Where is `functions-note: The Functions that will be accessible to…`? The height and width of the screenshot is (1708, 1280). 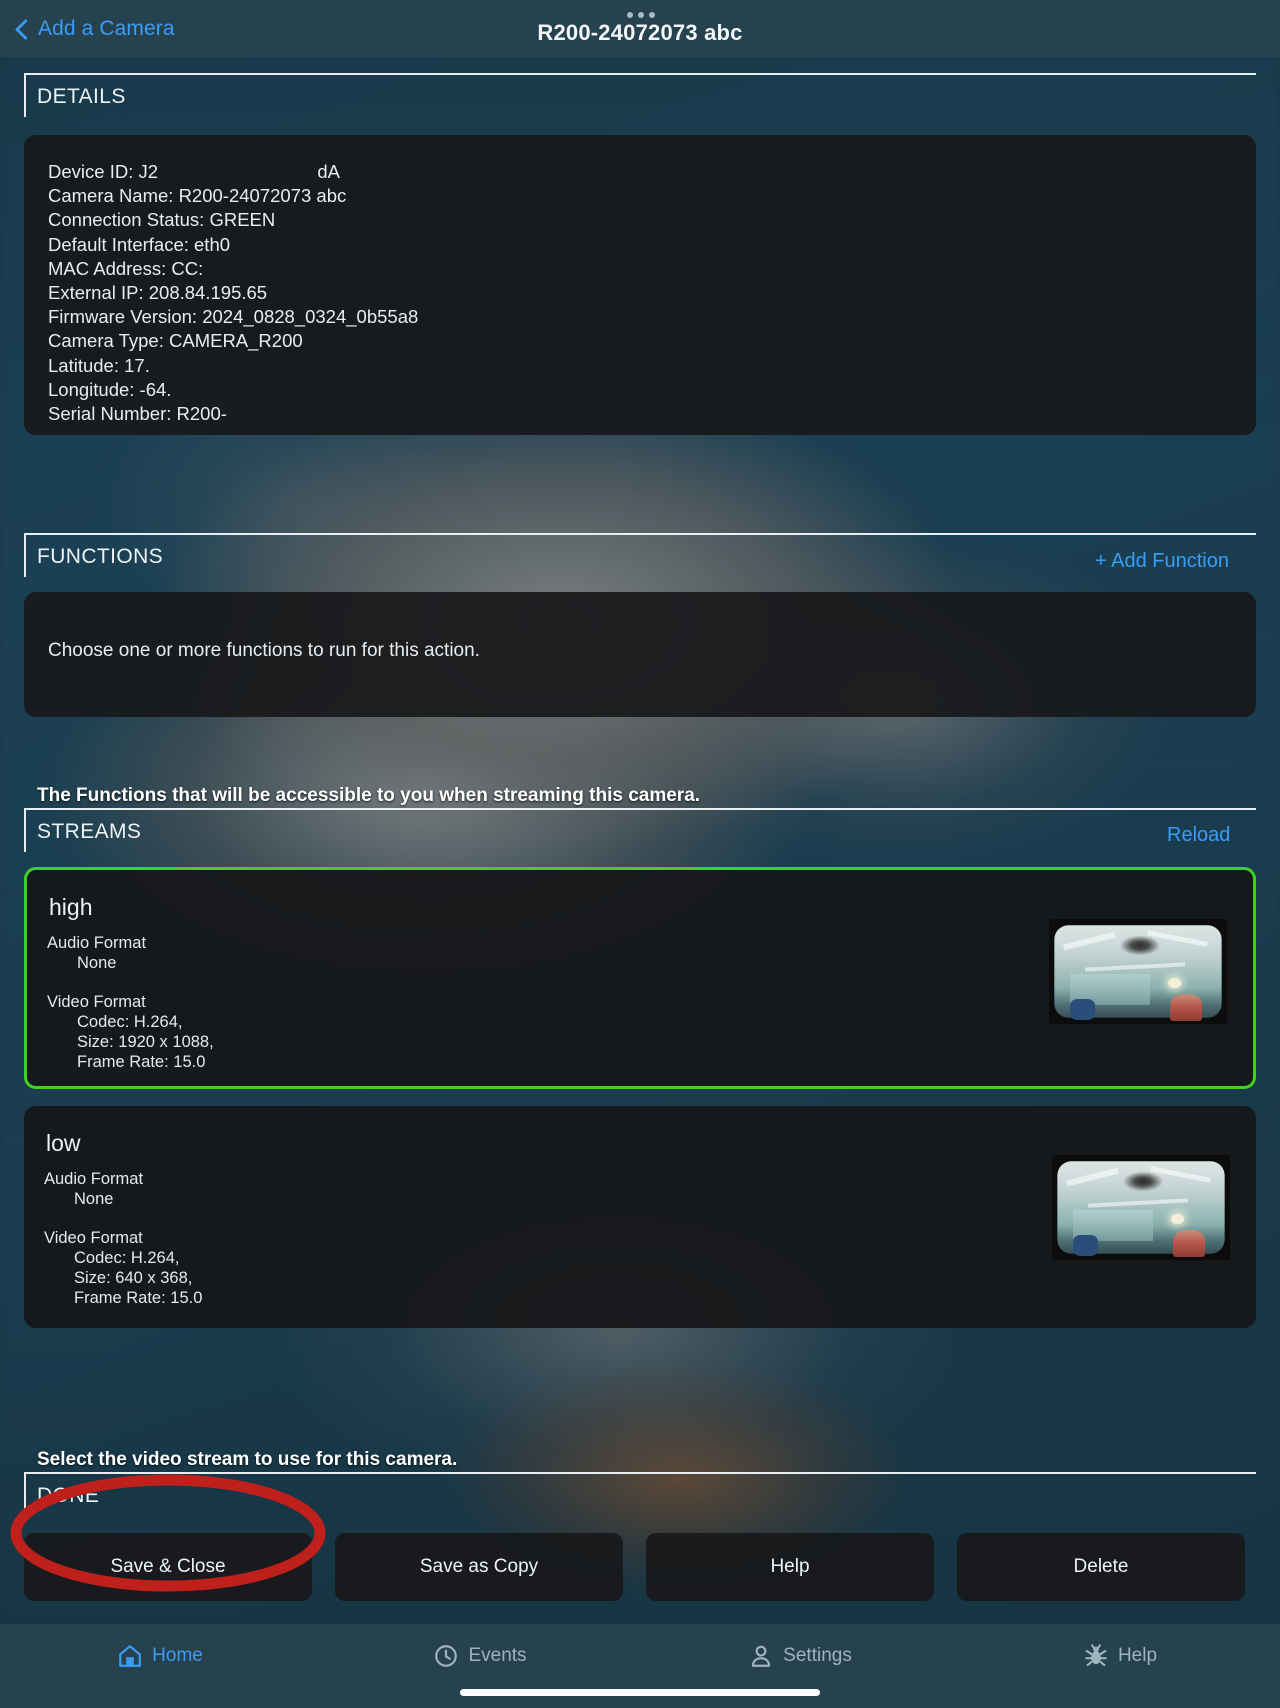 functions-note: The Functions that will be accessible to… is located at coordinates (369, 795).